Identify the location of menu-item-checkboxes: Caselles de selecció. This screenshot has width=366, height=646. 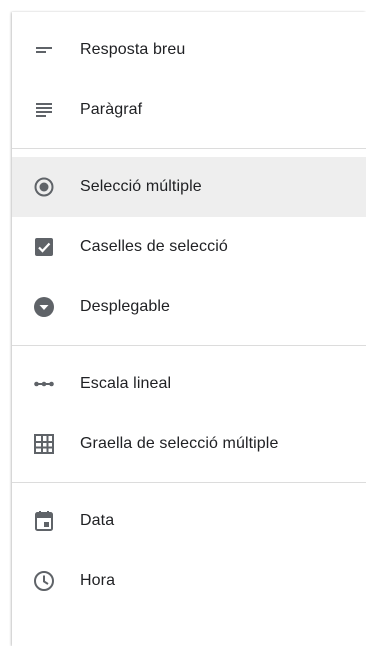
(189, 247).